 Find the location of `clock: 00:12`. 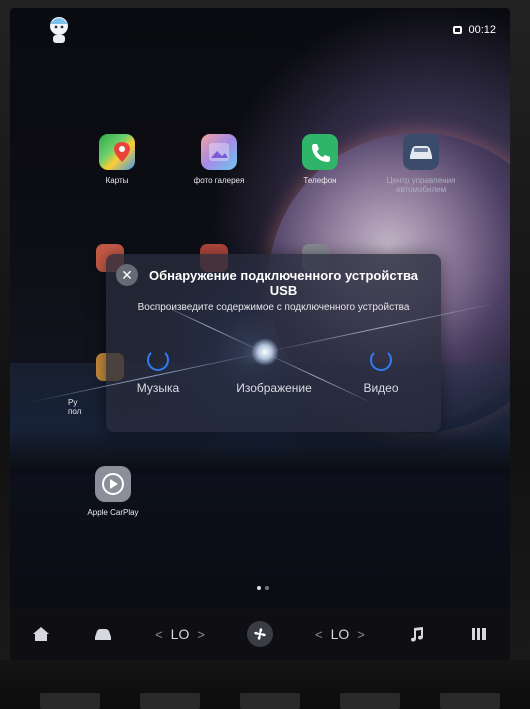

clock: 00:12 is located at coordinates (482, 30).